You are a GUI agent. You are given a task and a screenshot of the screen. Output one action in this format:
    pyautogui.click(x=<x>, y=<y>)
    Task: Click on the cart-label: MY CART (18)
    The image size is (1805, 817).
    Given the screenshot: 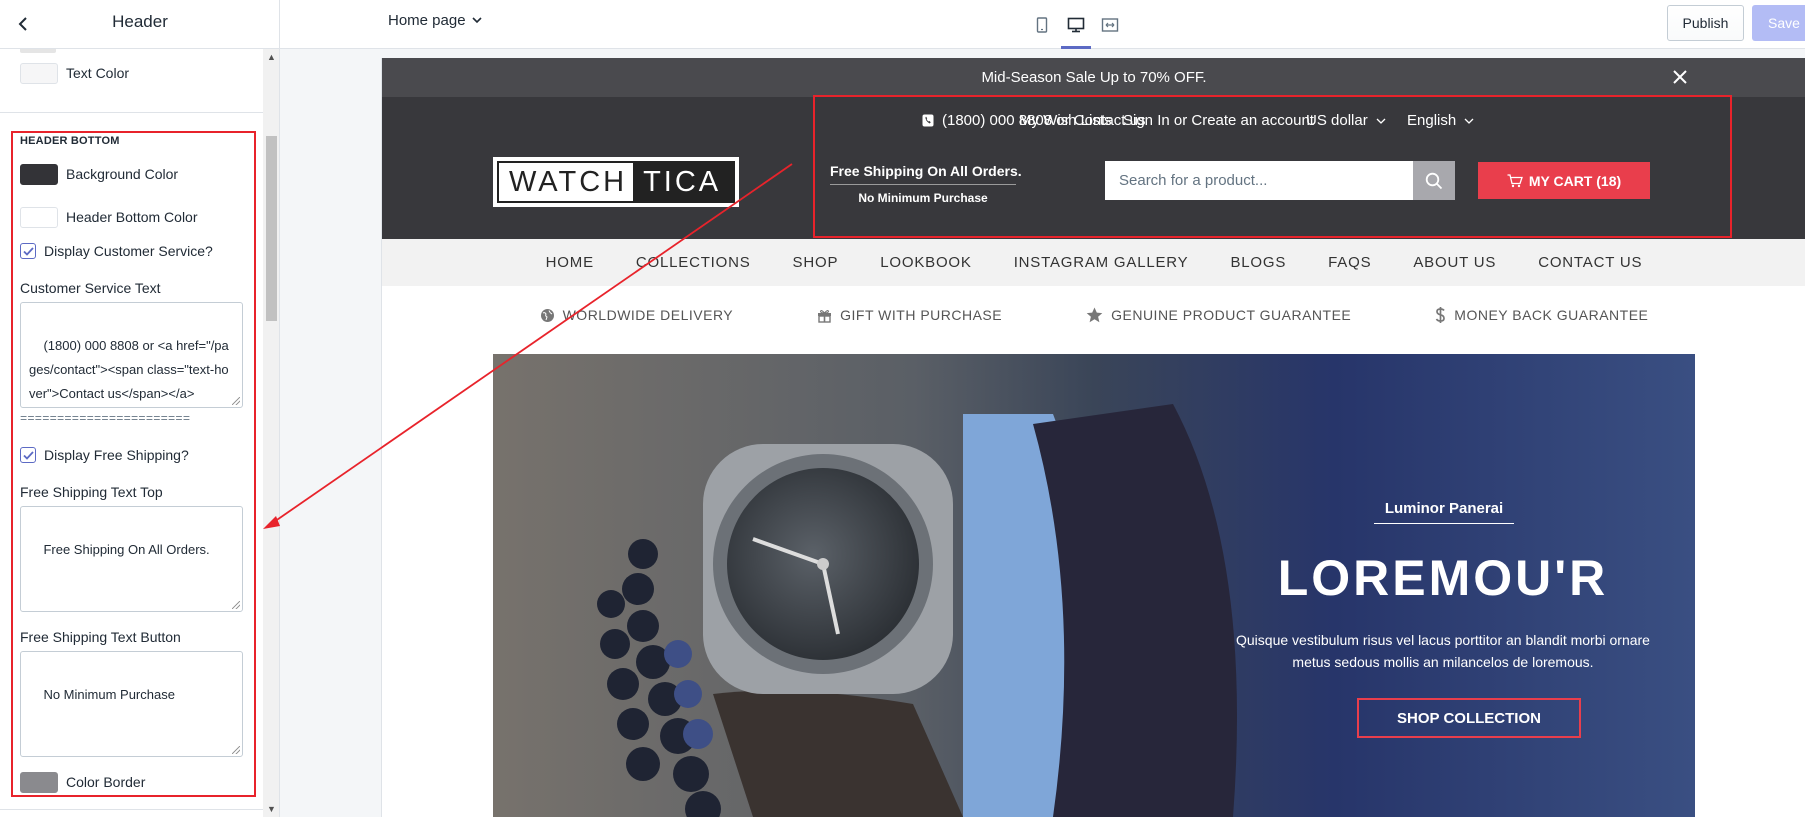 What is the action you would take?
    pyautogui.click(x=1575, y=180)
    